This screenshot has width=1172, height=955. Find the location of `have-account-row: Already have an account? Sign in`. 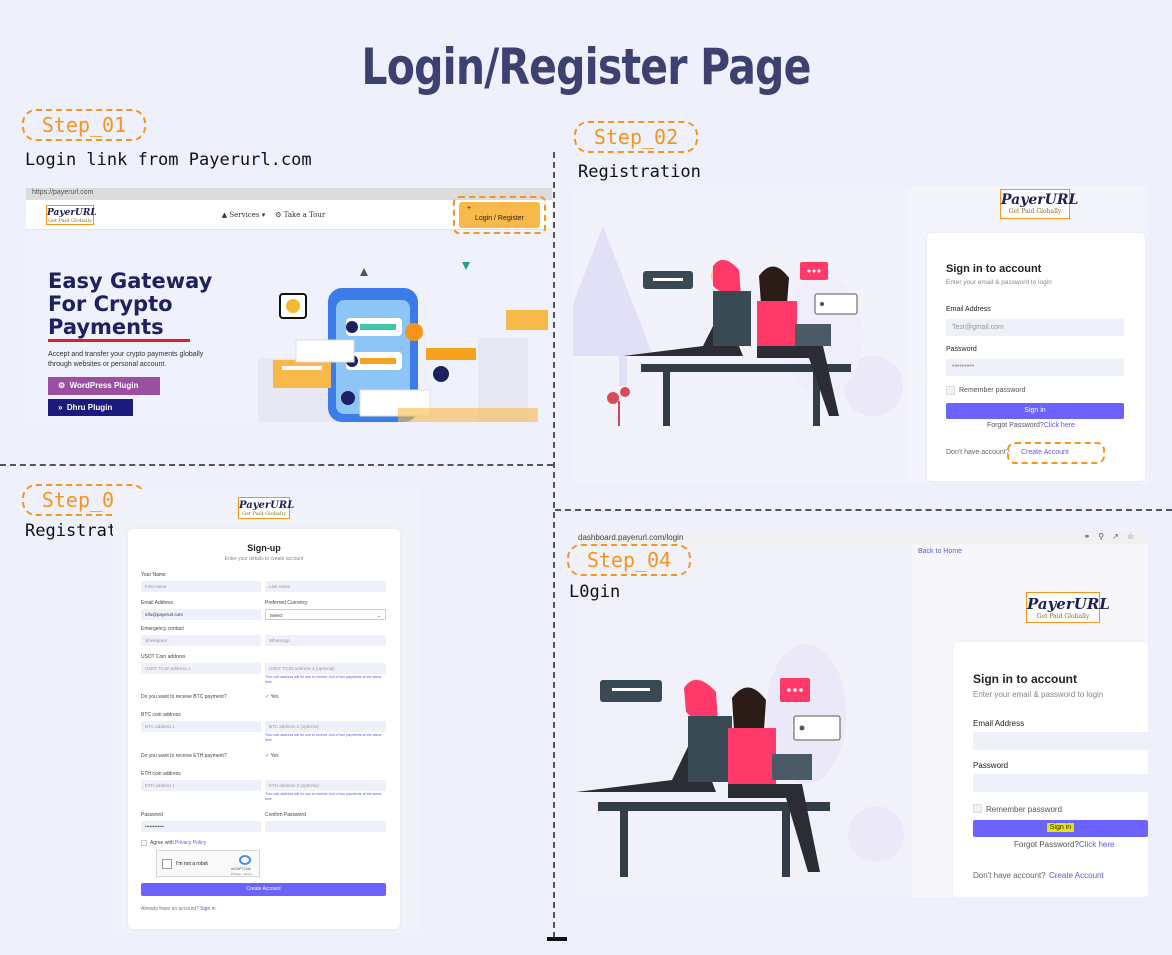

have-account-row: Already have an account? Sign in is located at coordinates (178, 909).